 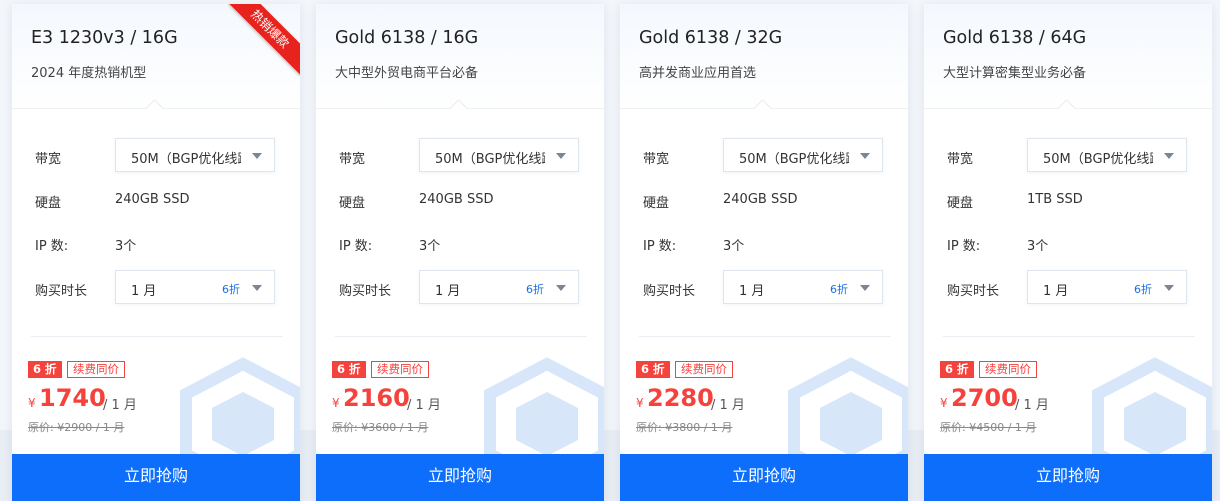 I want to click on original-price: 原价: ¥3600 / 1 月, so click(x=380, y=427).